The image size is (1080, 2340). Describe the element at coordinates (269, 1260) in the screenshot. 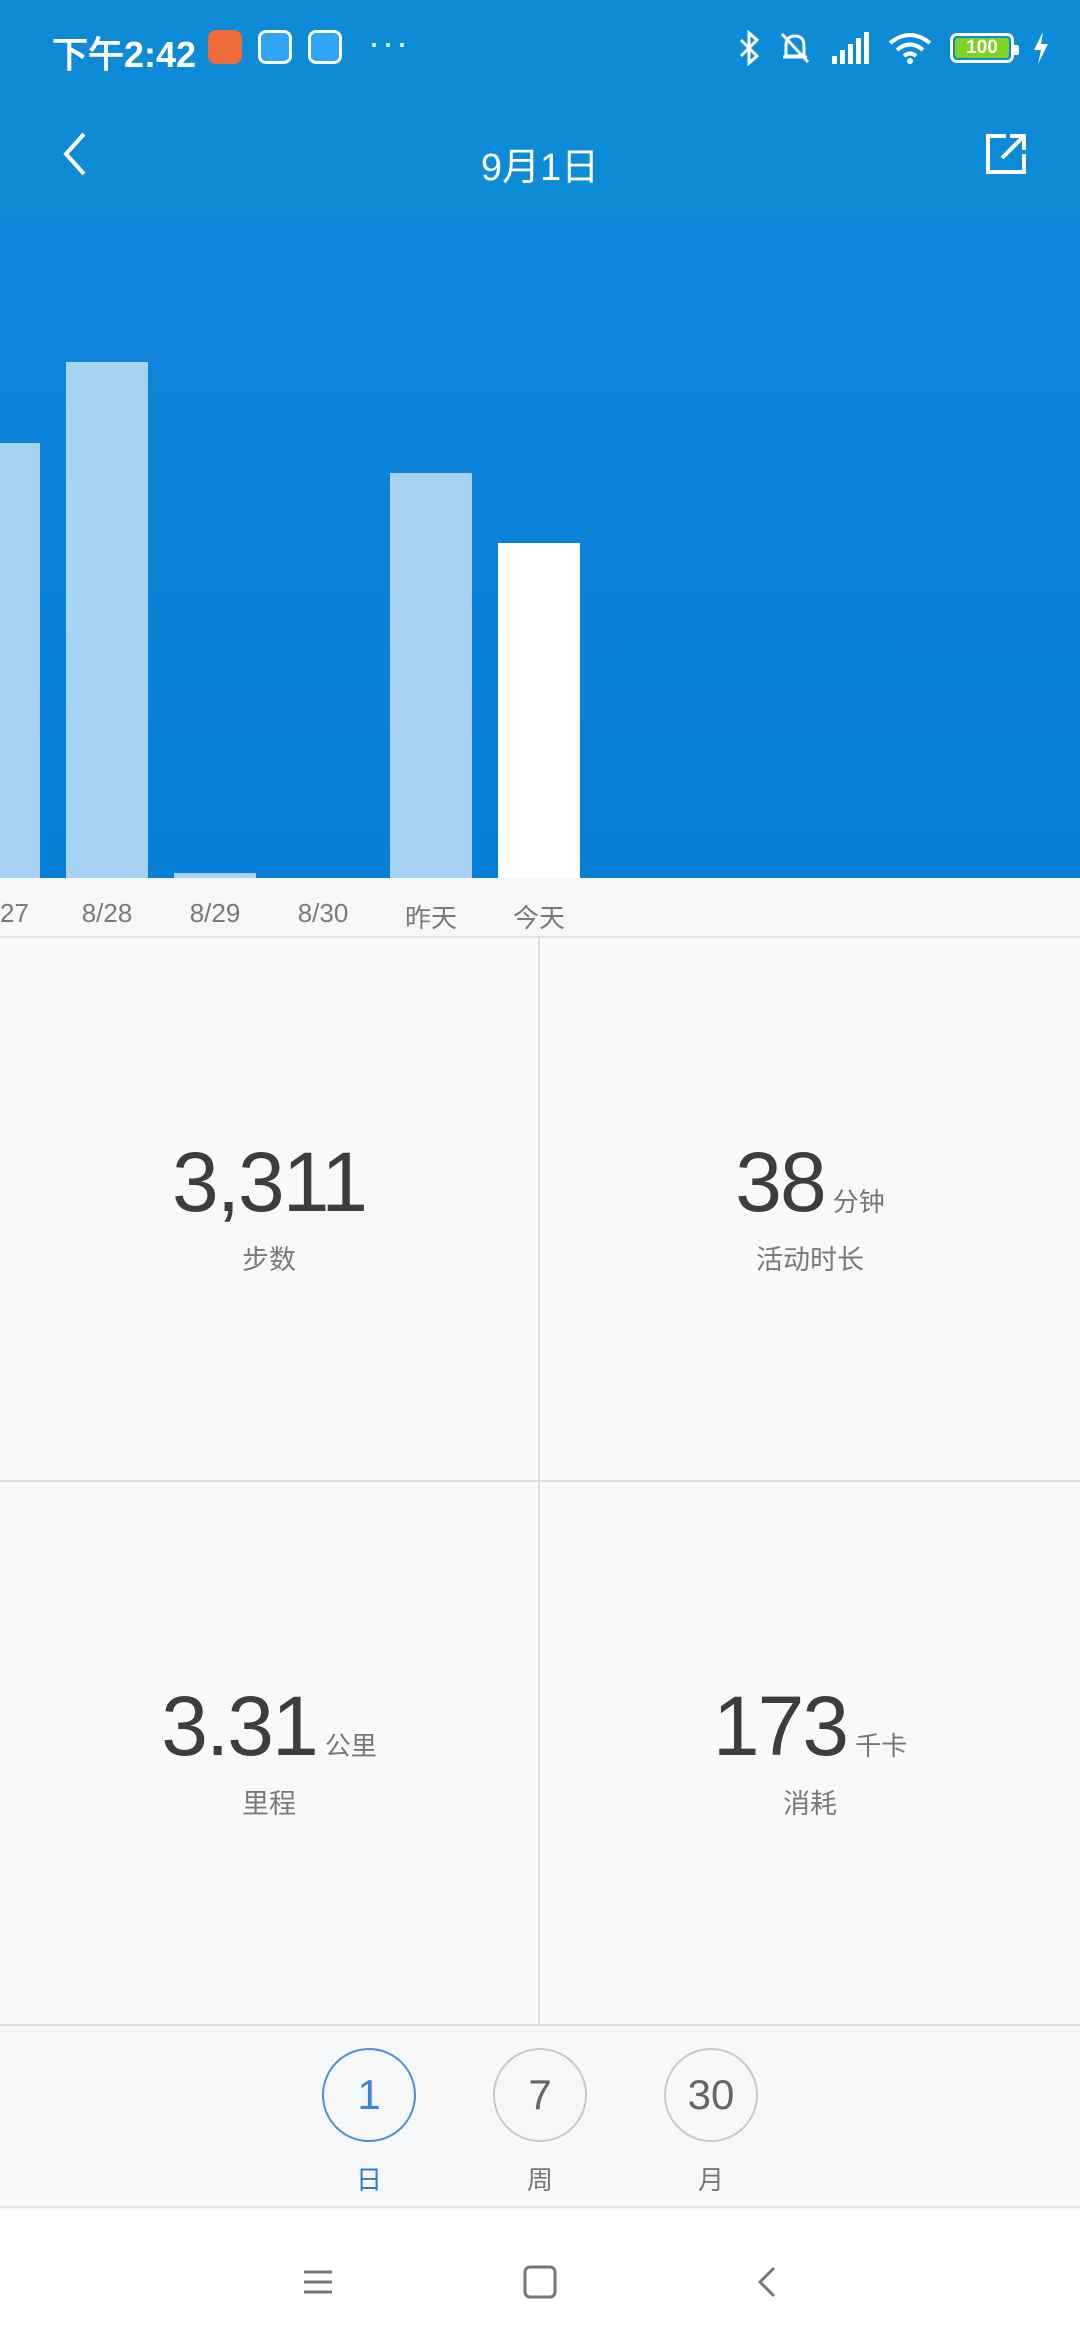

I see `steps-label: 步数` at that location.